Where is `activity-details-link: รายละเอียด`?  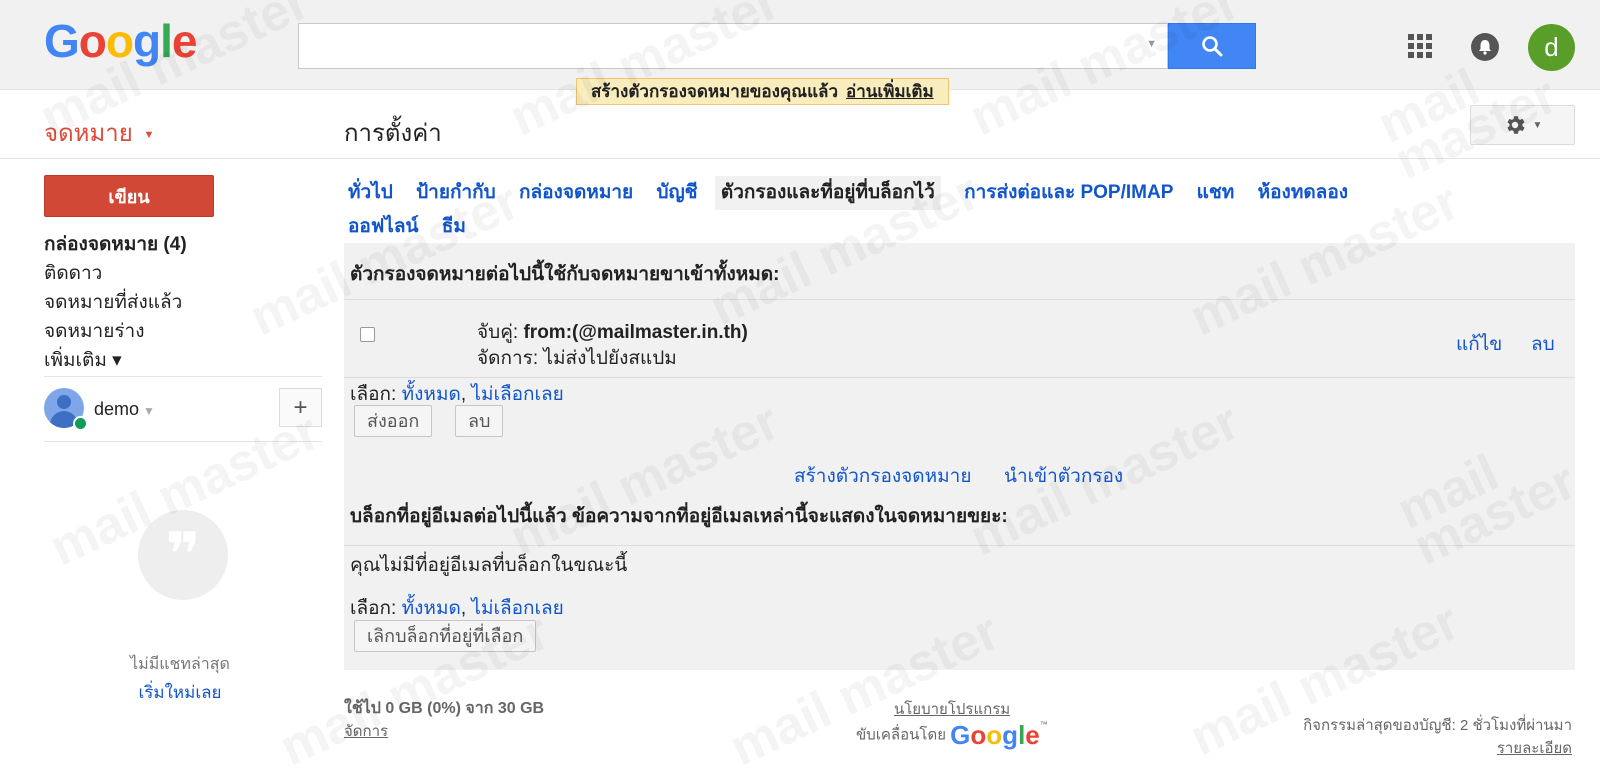
activity-details-link: รายละเอียด is located at coordinates (1534, 748).